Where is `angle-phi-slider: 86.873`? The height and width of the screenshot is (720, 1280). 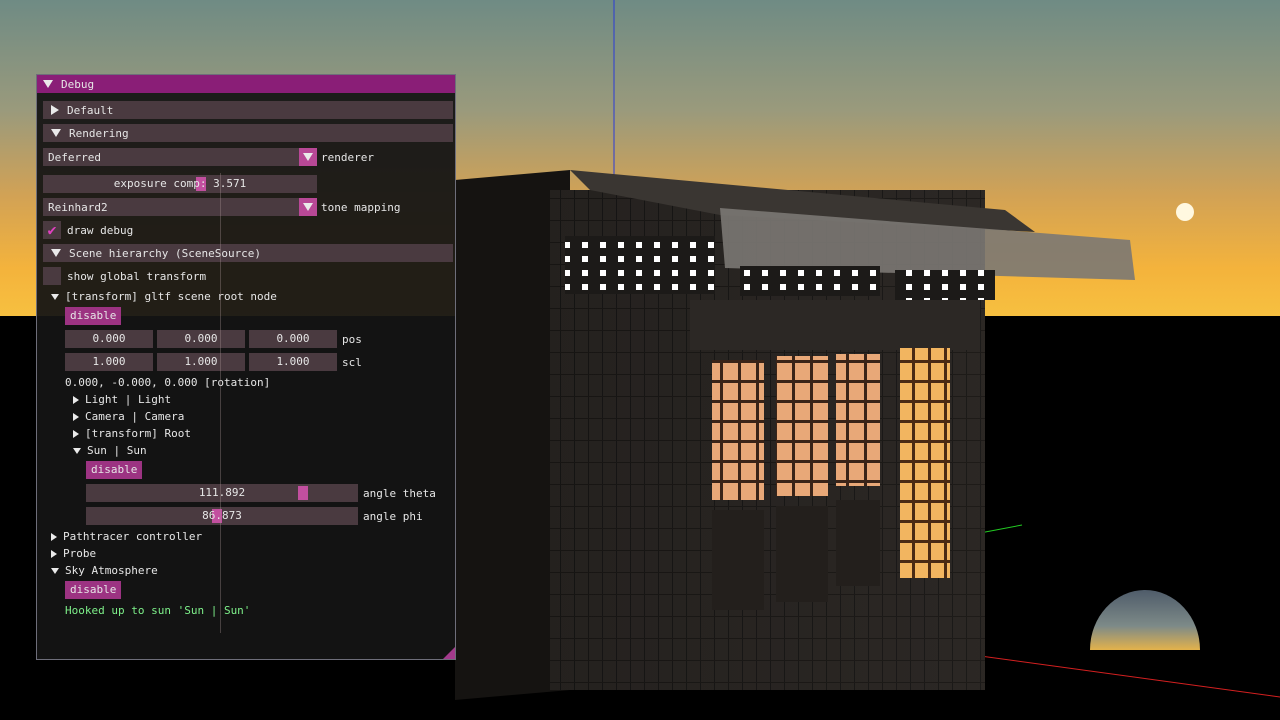
angle-phi-slider: 86.873 is located at coordinates (222, 516).